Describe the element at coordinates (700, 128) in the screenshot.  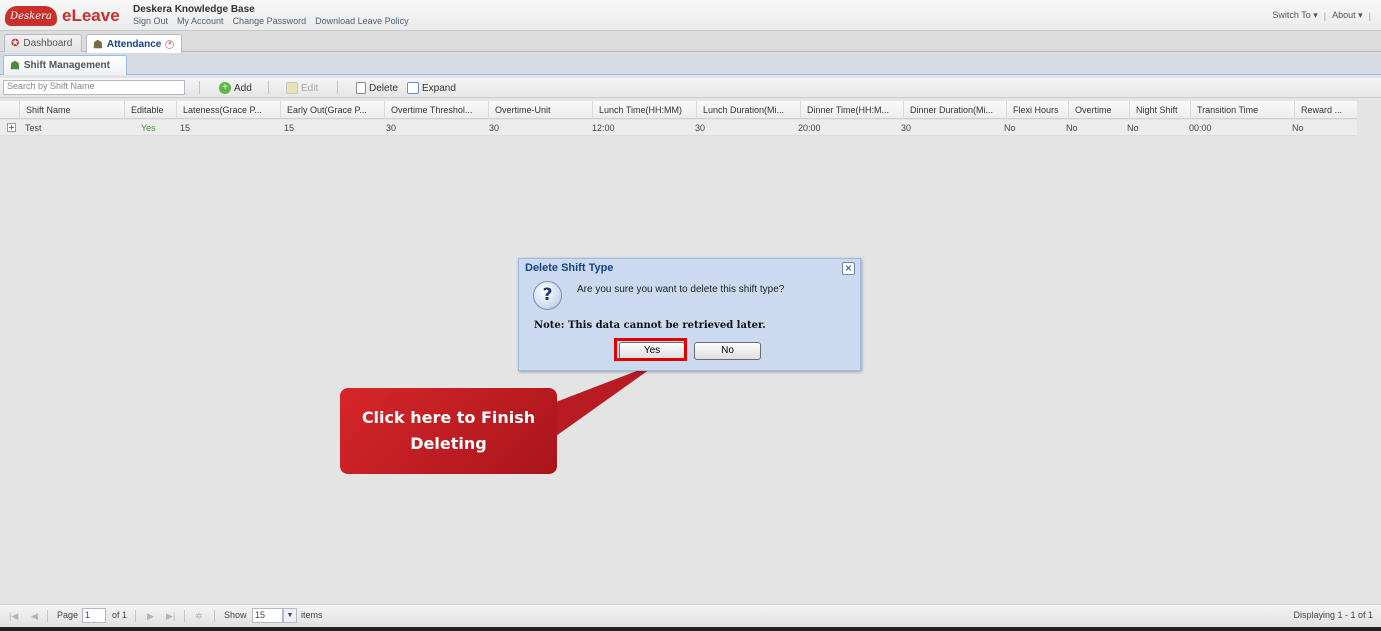
I see `cell-lunch-duration: 30` at that location.